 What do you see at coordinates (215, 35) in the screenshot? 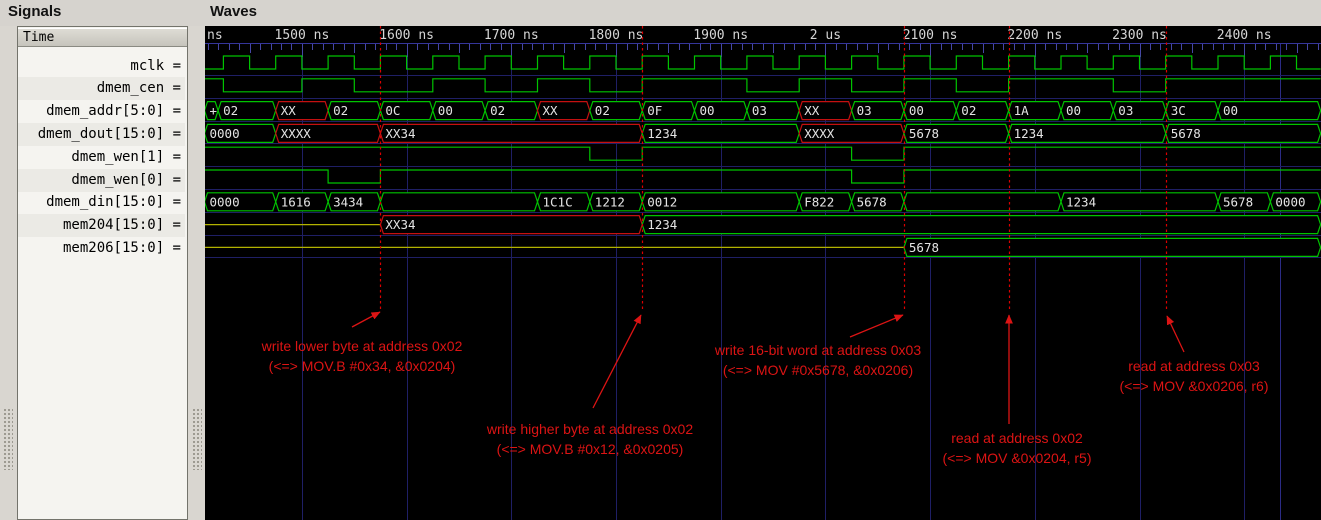
I see `timeline-unit-label: ns` at bounding box center [215, 35].